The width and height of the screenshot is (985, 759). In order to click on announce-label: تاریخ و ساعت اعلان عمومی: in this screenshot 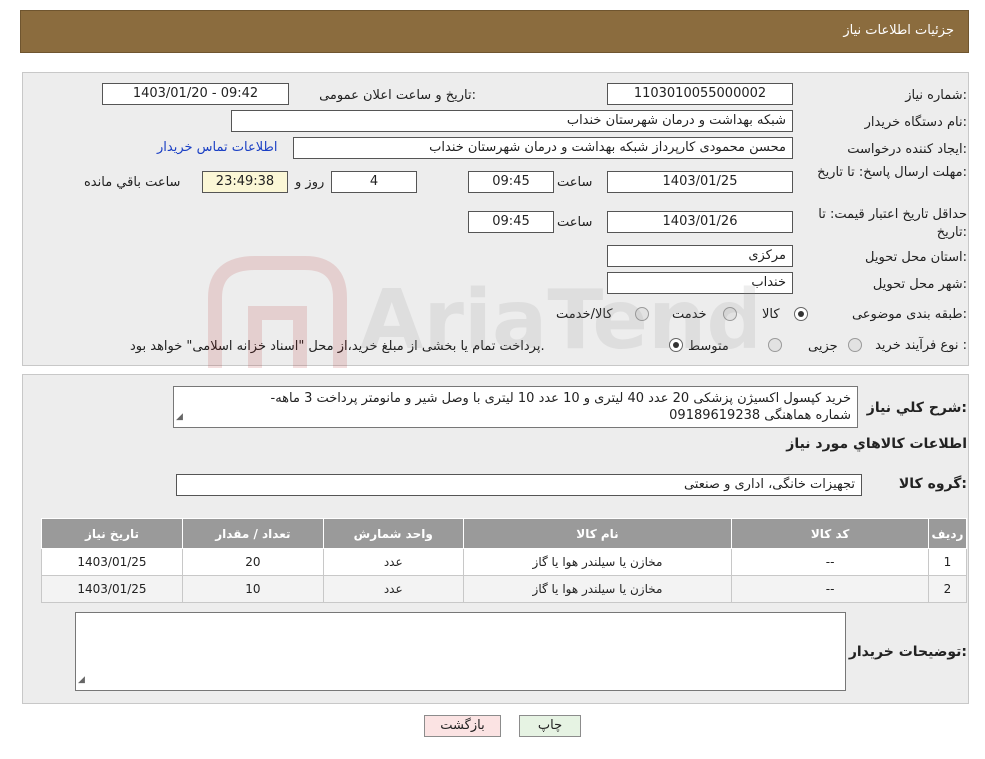, I will do `click(397, 95)`.